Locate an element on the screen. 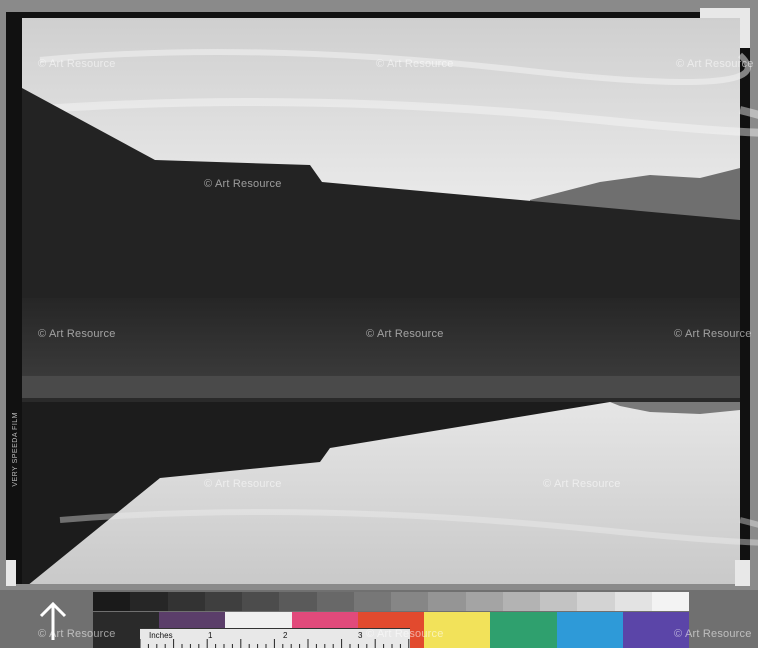  film-edge-code: VERY SPEEDA FILM is located at coordinates (15, 449).